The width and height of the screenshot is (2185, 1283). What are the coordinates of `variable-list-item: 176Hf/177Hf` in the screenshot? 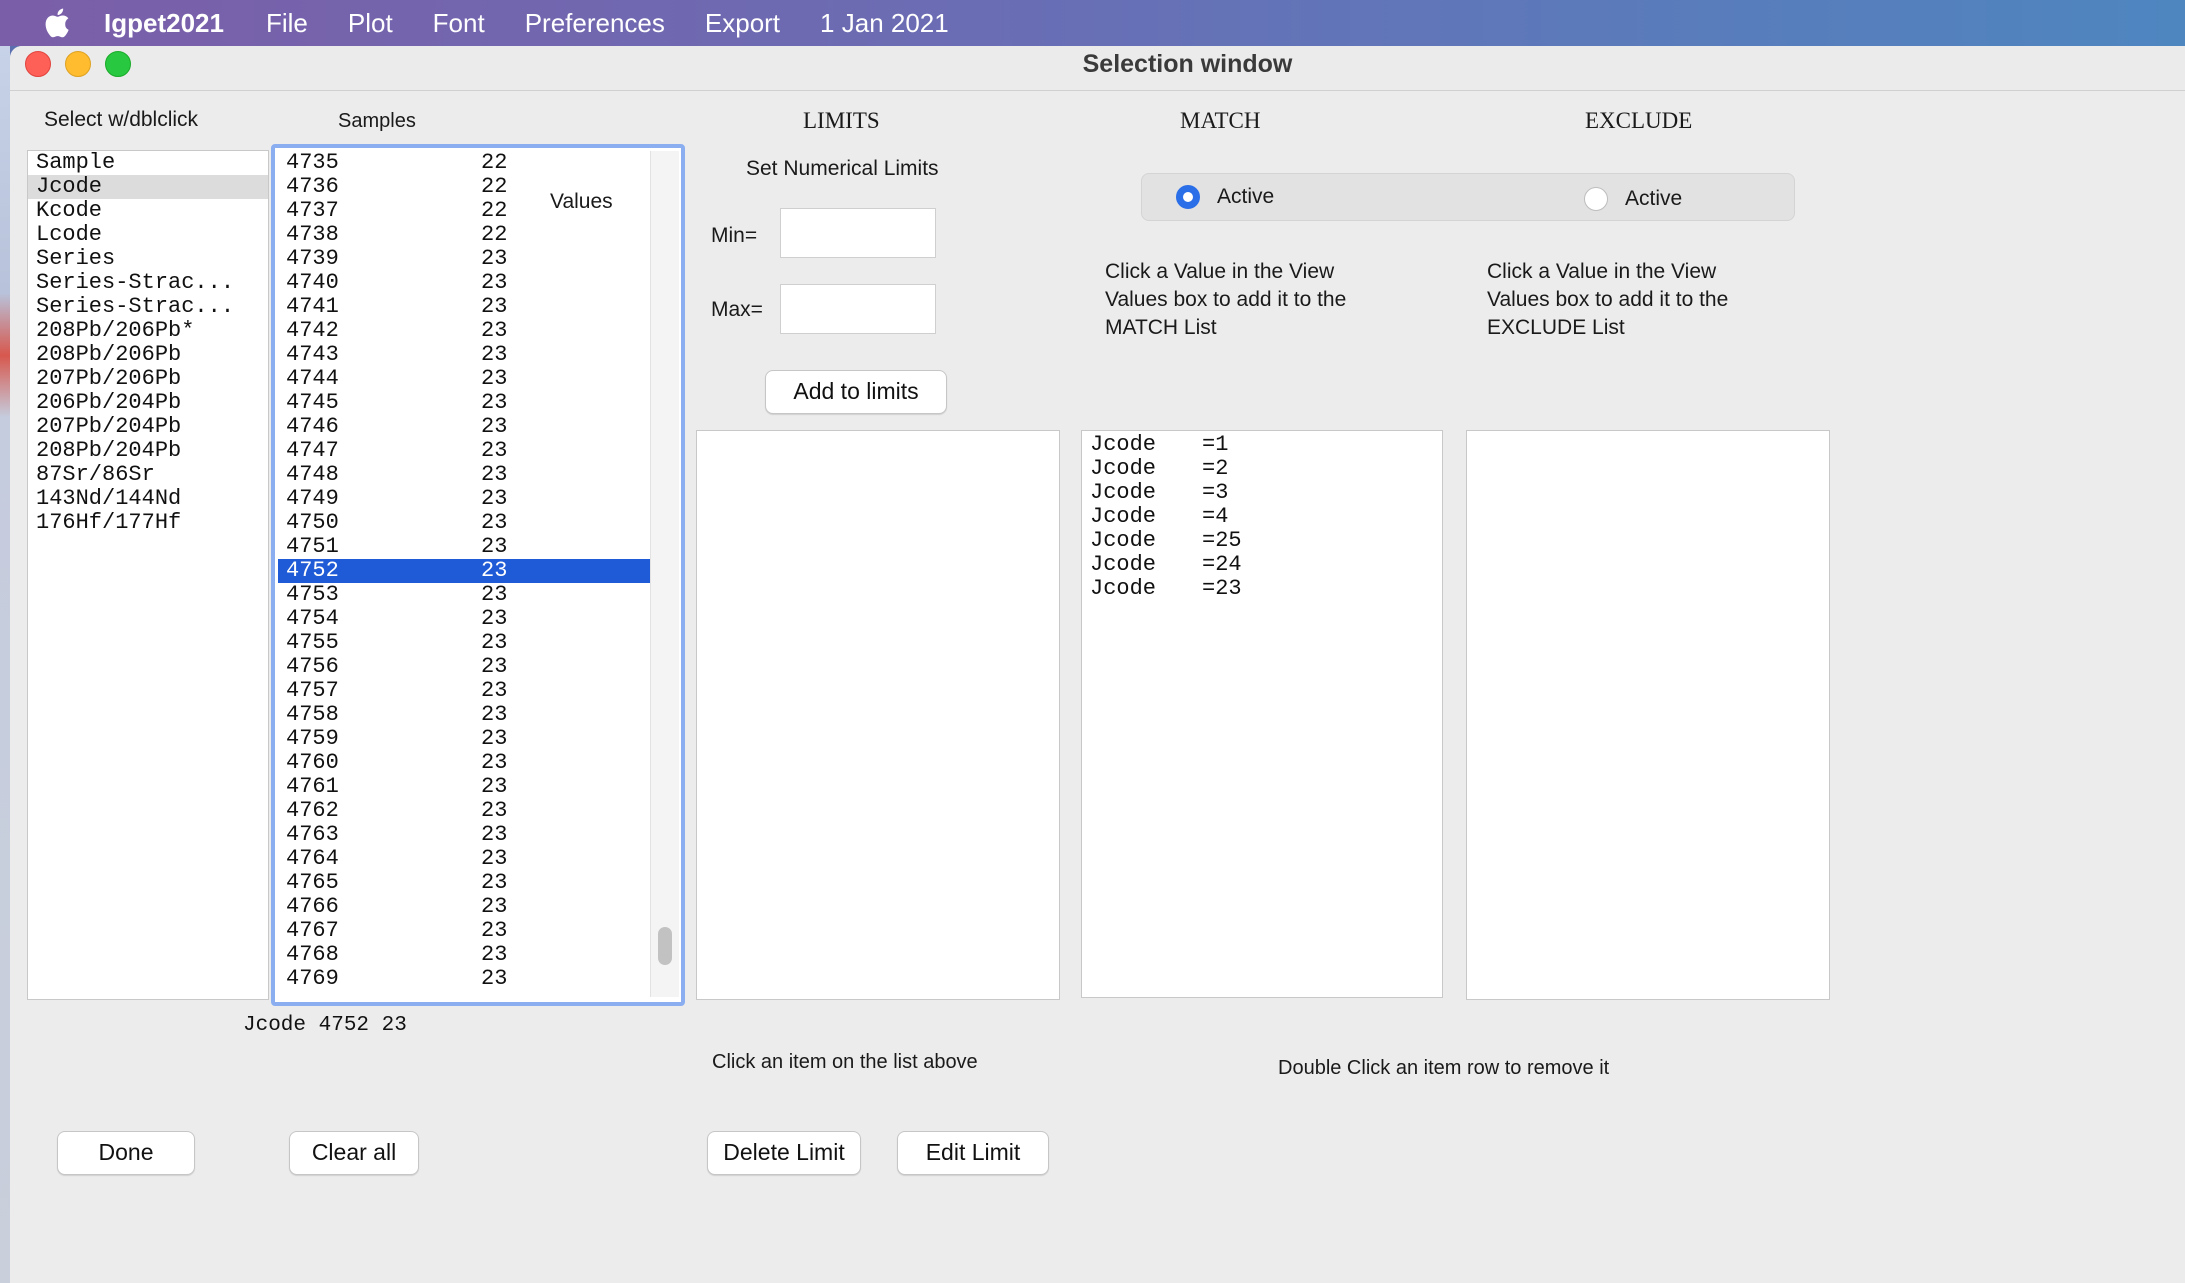 It's located at (148, 523).